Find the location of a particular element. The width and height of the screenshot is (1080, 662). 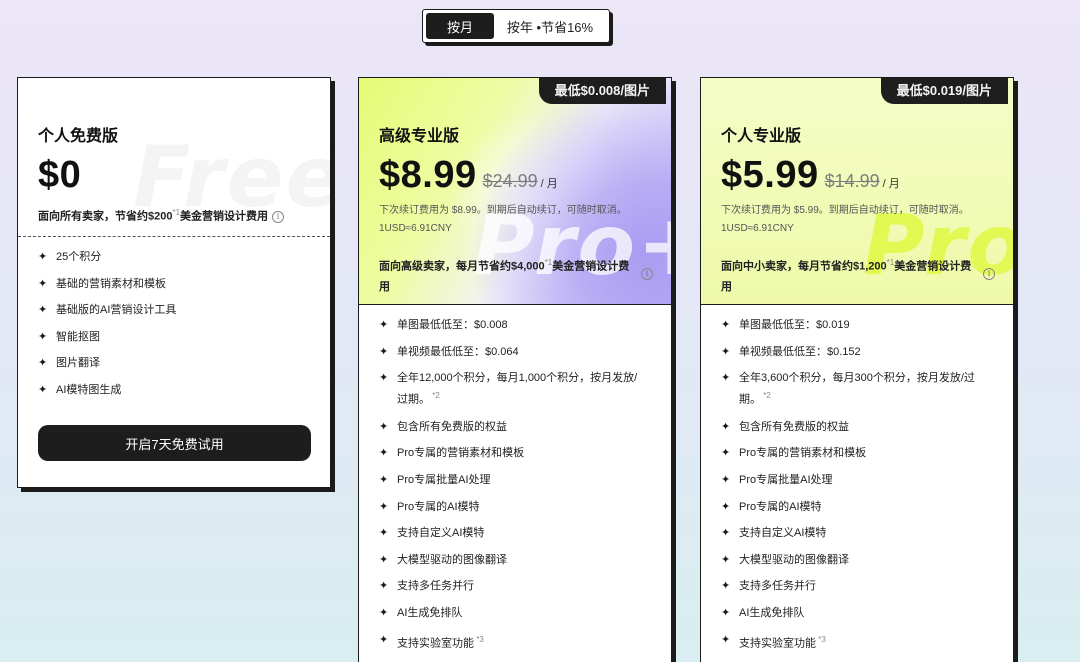

yearly-option: 按年 •节省16% is located at coordinates (550, 26).